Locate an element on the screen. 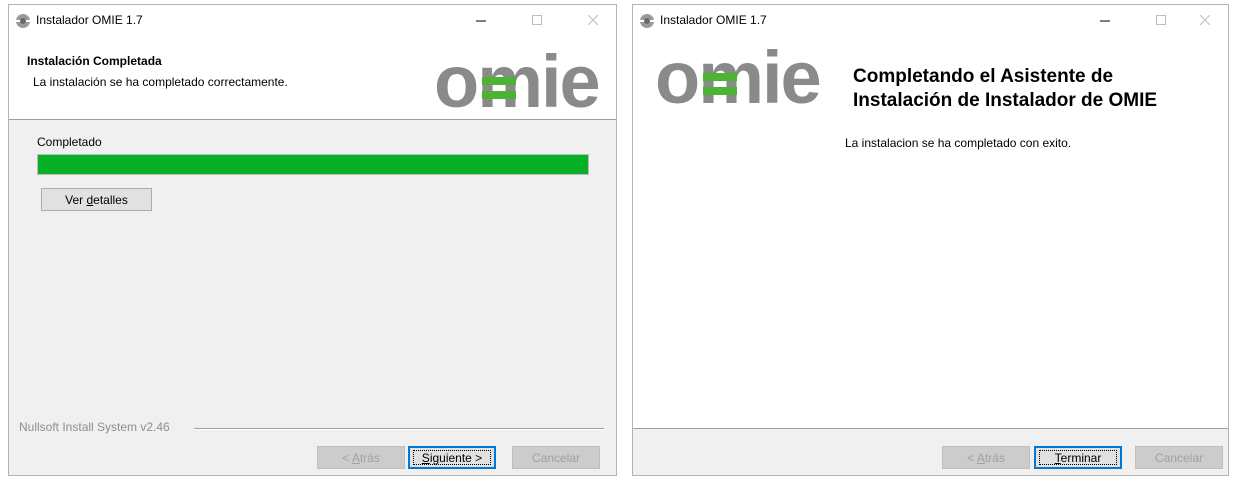 This screenshot has width=1234, height=481. finish-title-line2: Instalación de Instalador de OMIE is located at coordinates (1005, 100).